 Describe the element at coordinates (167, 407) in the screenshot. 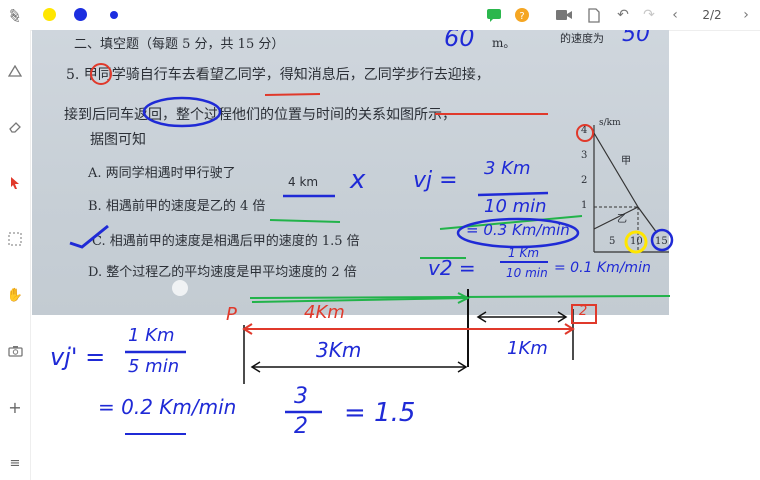

I see `hw-vp-result: = 0.2 Km/min` at that location.